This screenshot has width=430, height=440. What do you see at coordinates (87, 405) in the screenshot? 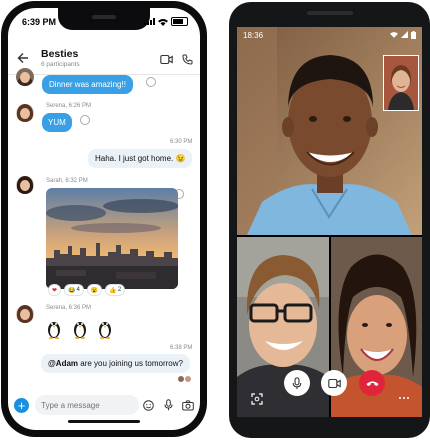
I see `message-input` at bounding box center [87, 405].